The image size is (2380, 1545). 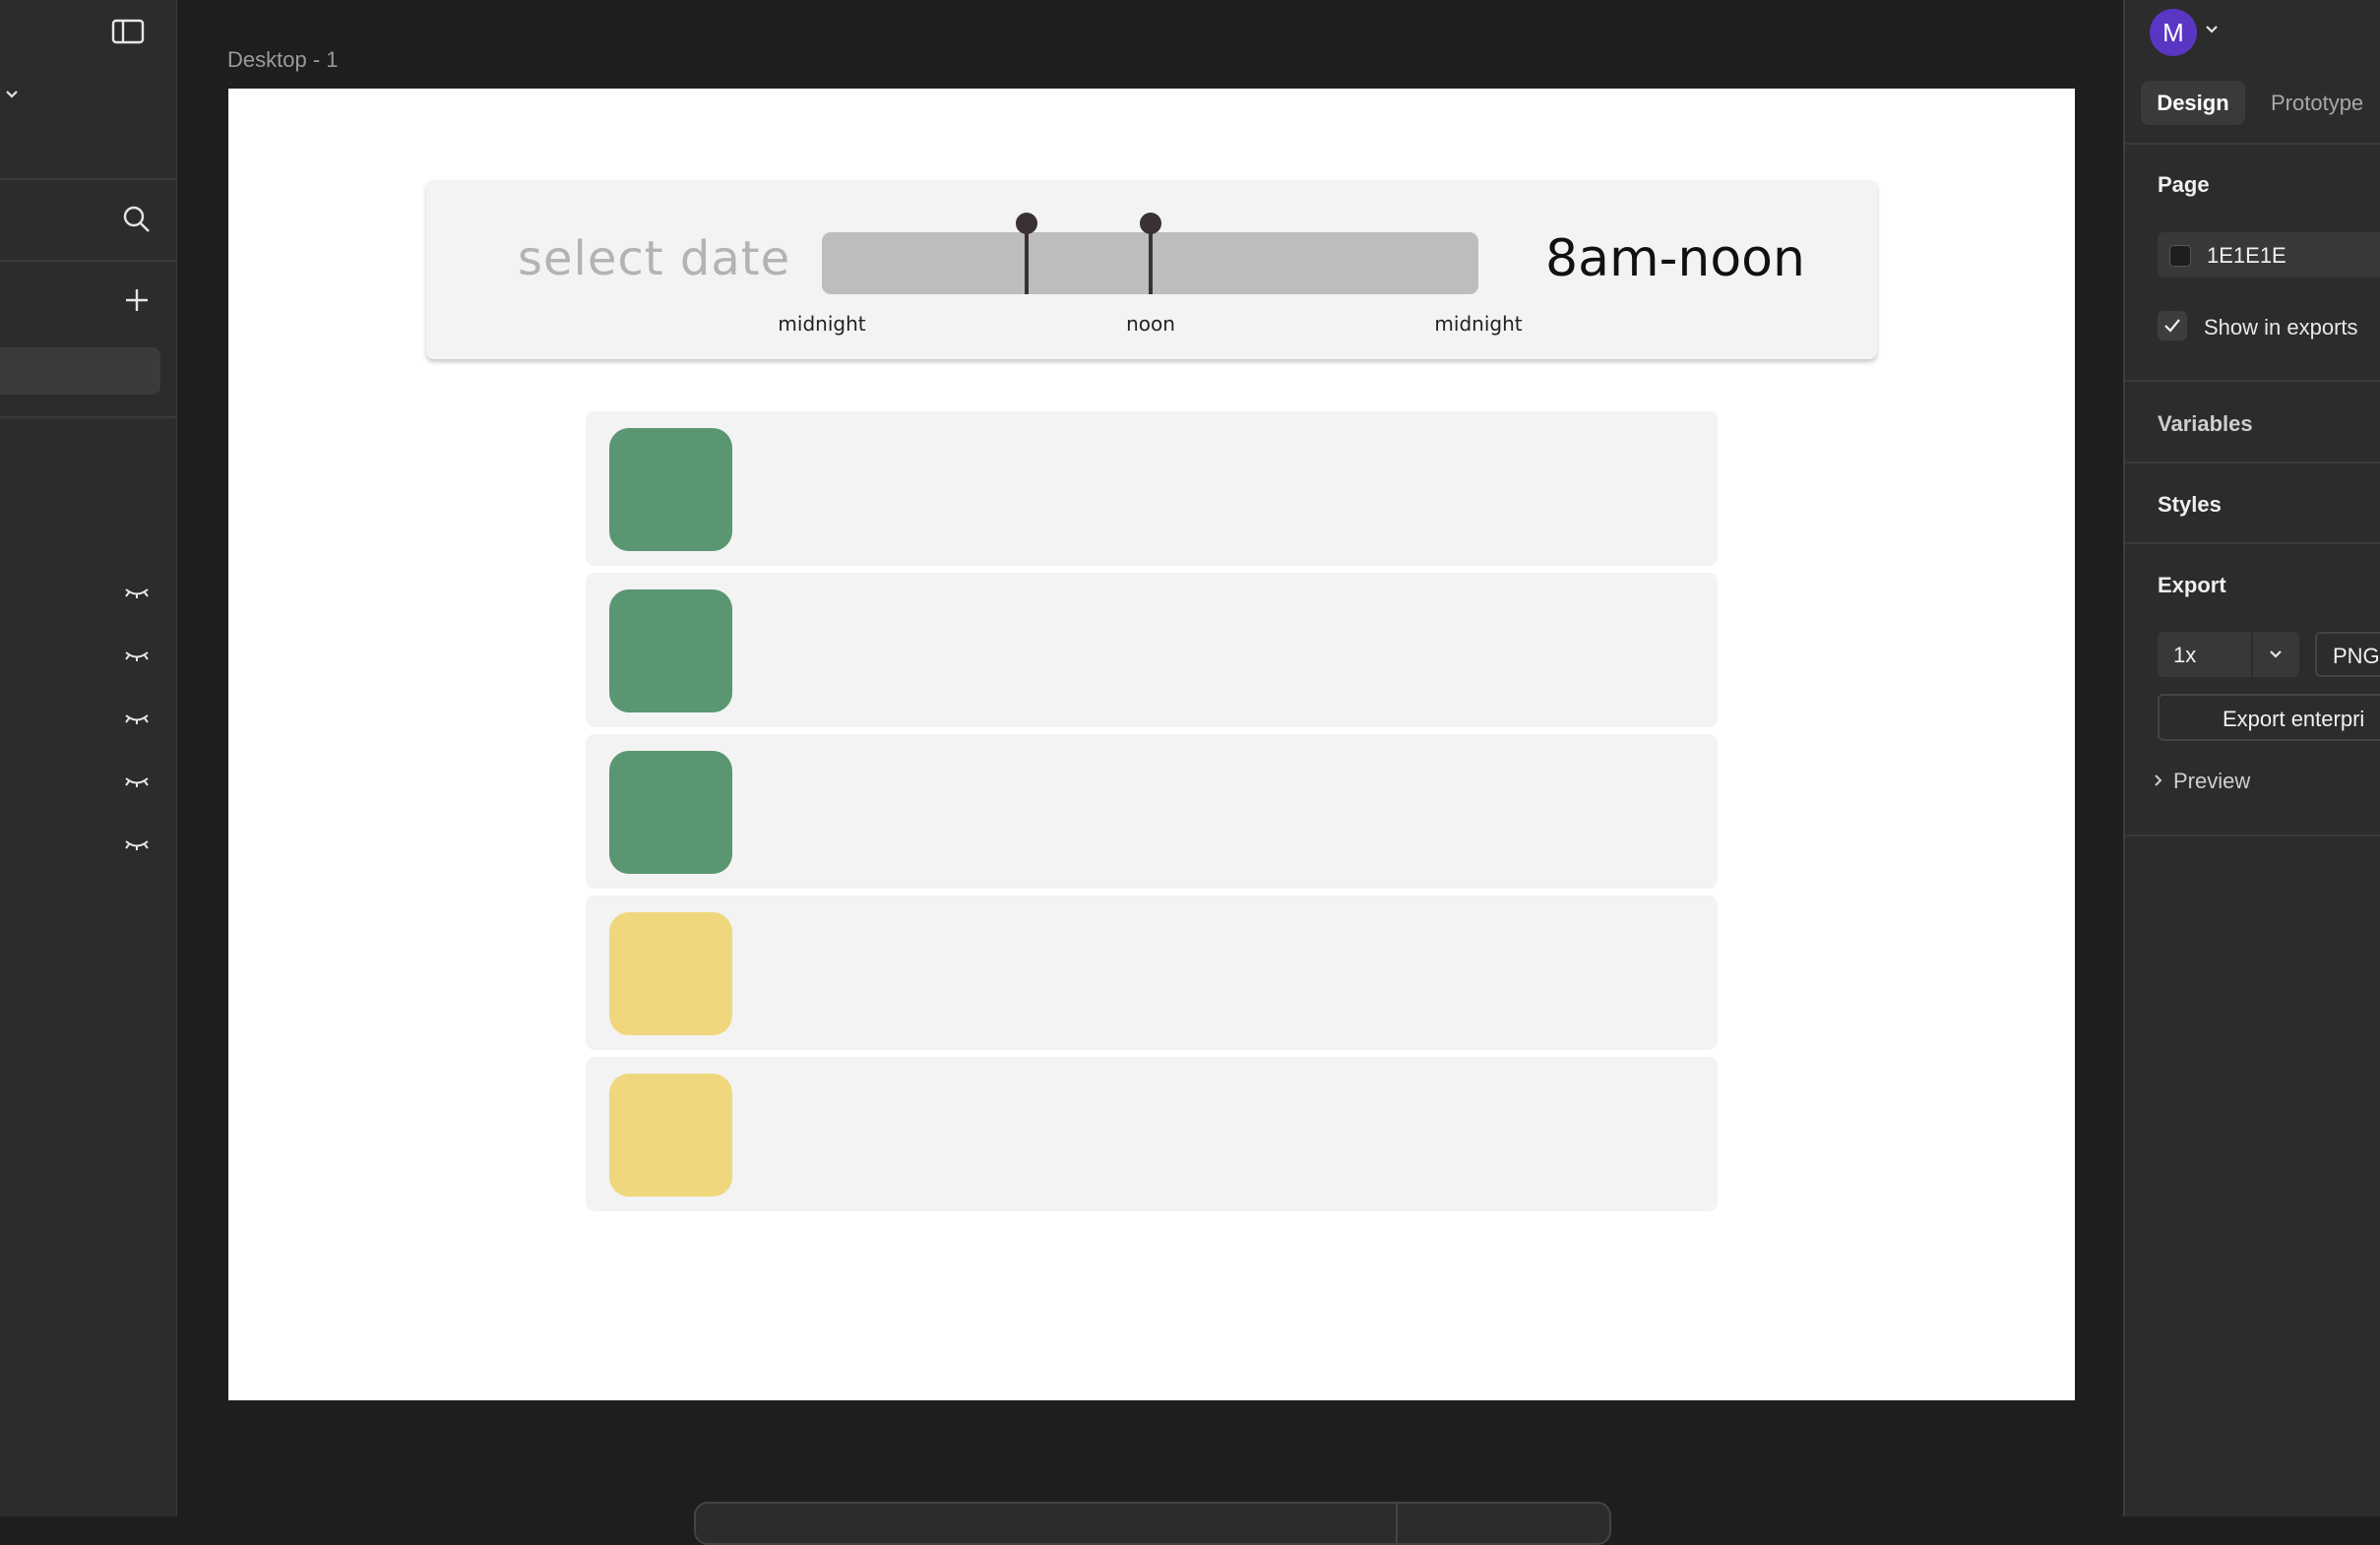 What do you see at coordinates (2211, 781) in the screenshot?
I see `export-preview-toggle: Preview` at bounding box center [2211, 781].